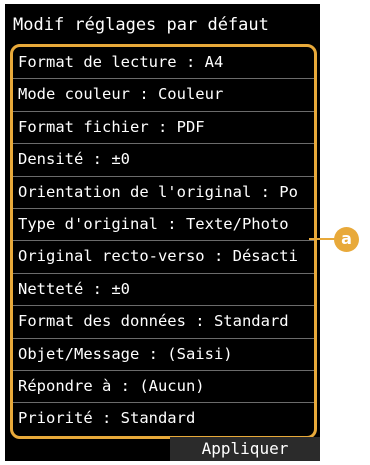  I want to click on setting-item-file-format: Format fichier : PDF, so click(163, 128).